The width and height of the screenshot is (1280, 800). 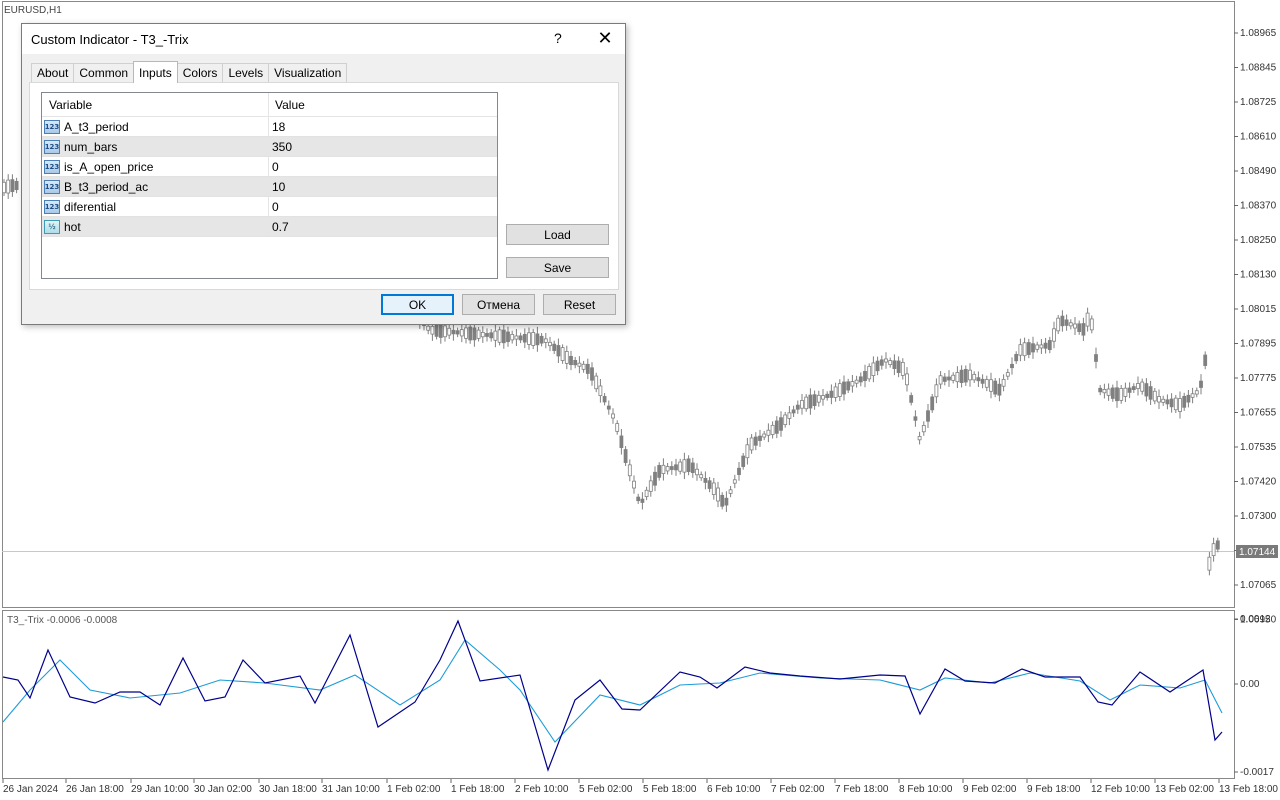 What do you see at coordinates (1258, 378) in the screenshot?
I see `price-tick-label: 1.07775` at bounding box center [1258, 378].